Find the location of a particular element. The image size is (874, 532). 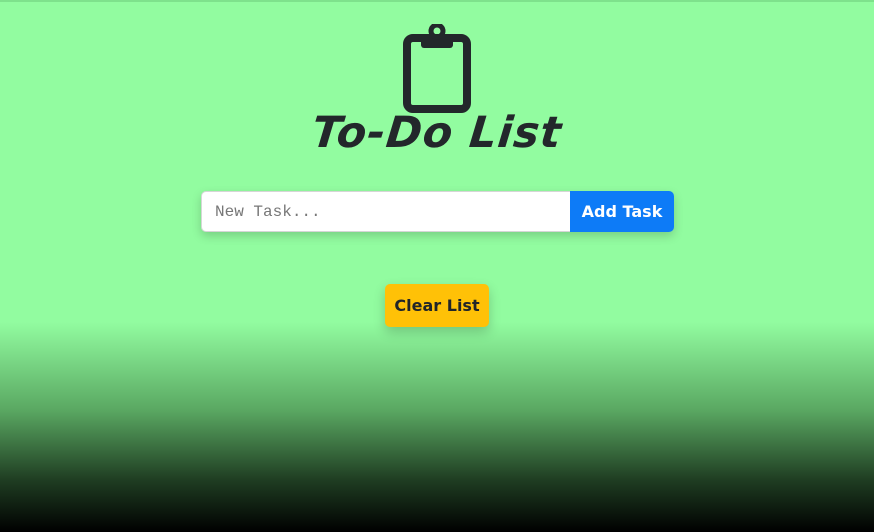

clear-list-button: Clear List is located at coordinates (437, 305).